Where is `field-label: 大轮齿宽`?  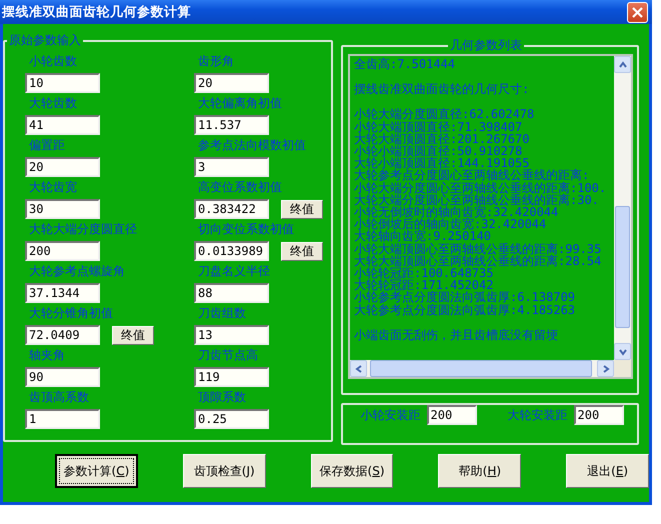
field-label: 大轮齿宽 is located at coordinates (53, 187).